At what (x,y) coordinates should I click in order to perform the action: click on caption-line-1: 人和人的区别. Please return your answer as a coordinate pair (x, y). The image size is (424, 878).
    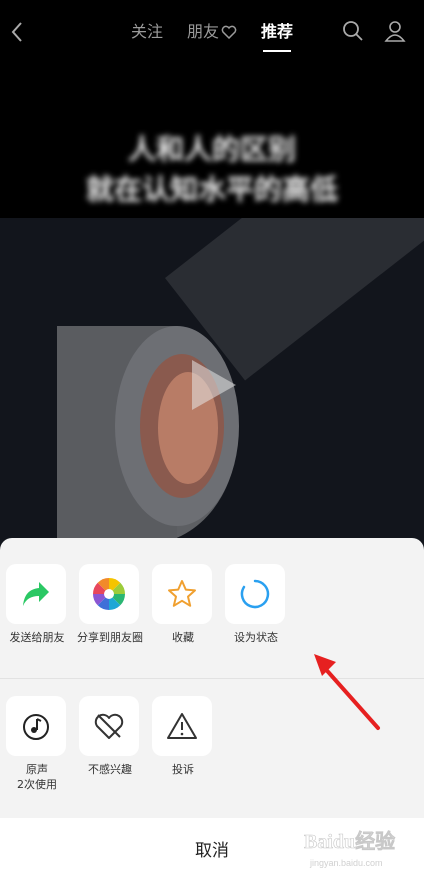
    Looking at the image, I should click on (211, 149).